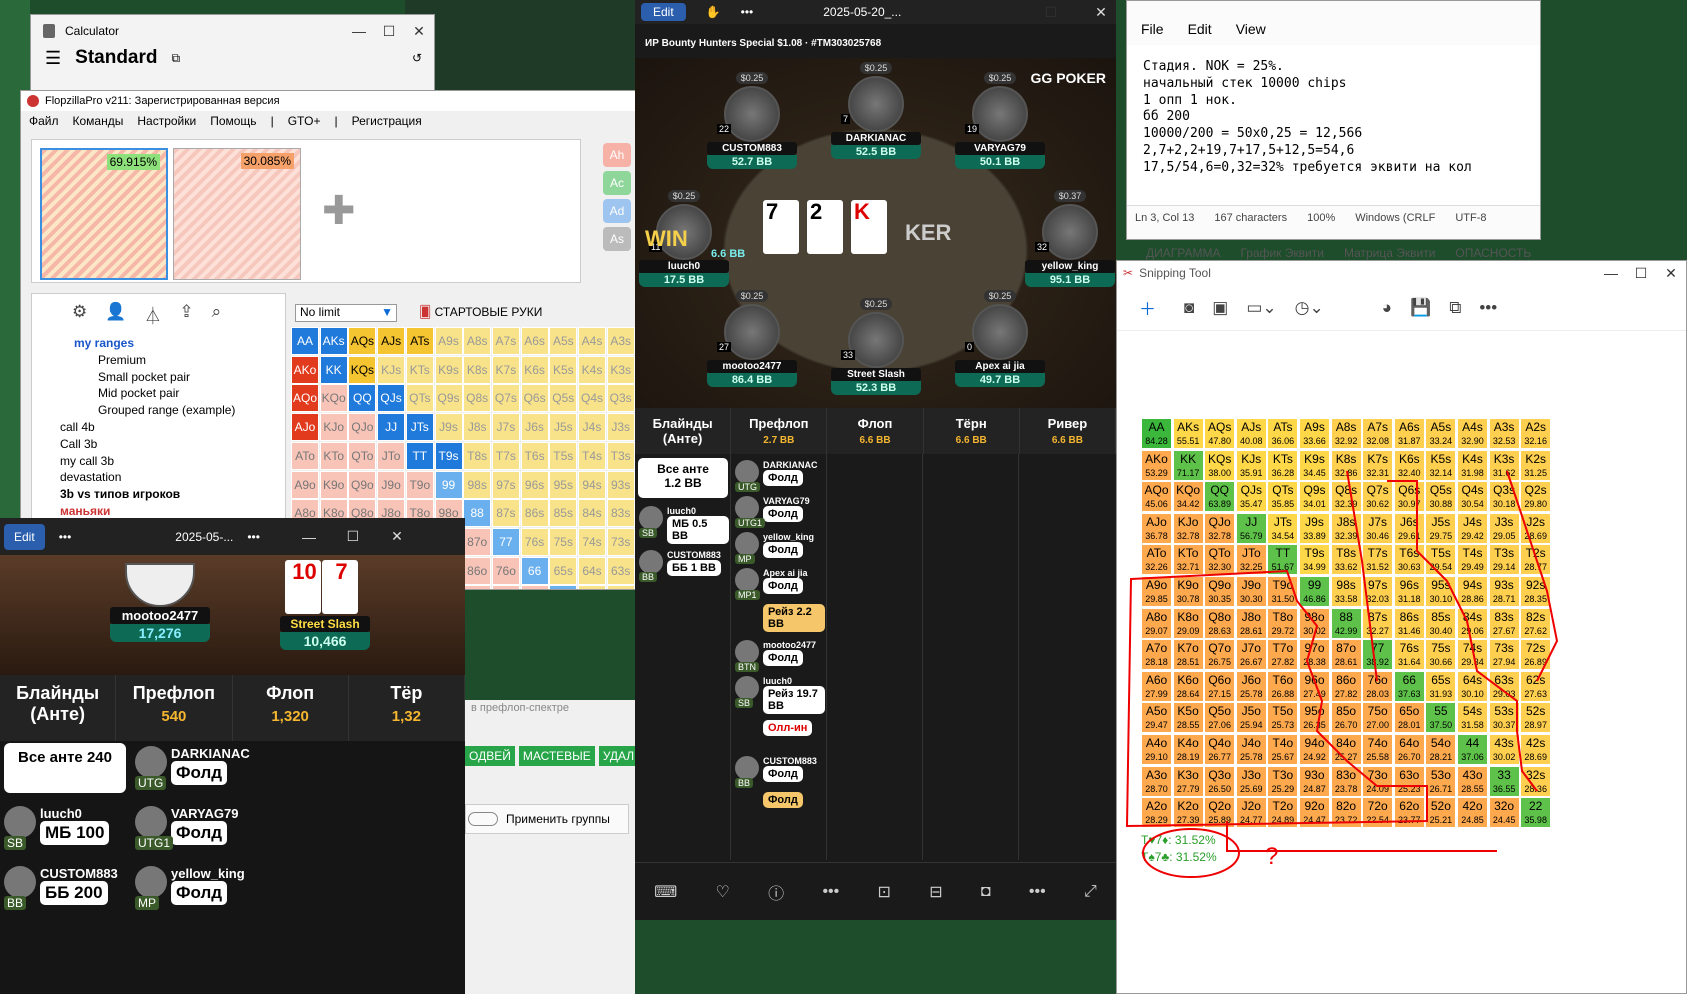 Image resolution: width=1687 pixels, height=994 pixels. What do you see at coordinates (490, 756) in the screenshot?
I see `group-button: ОДВЕЙ` at bounding box center [490, 756].